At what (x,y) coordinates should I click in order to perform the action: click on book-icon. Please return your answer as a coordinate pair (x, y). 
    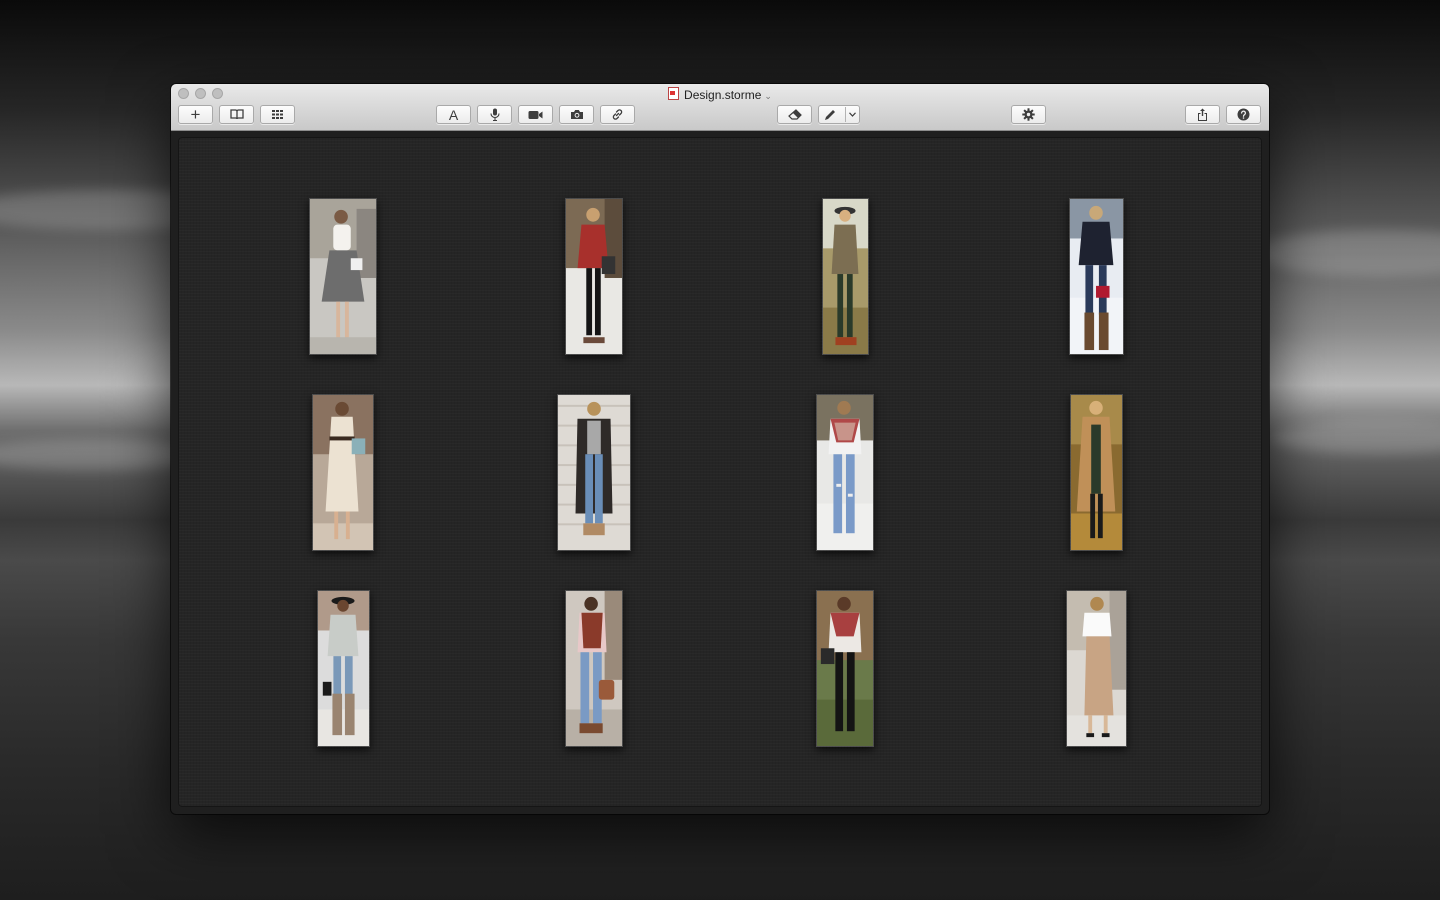
    Looking at the image, I should click on (236, 114).